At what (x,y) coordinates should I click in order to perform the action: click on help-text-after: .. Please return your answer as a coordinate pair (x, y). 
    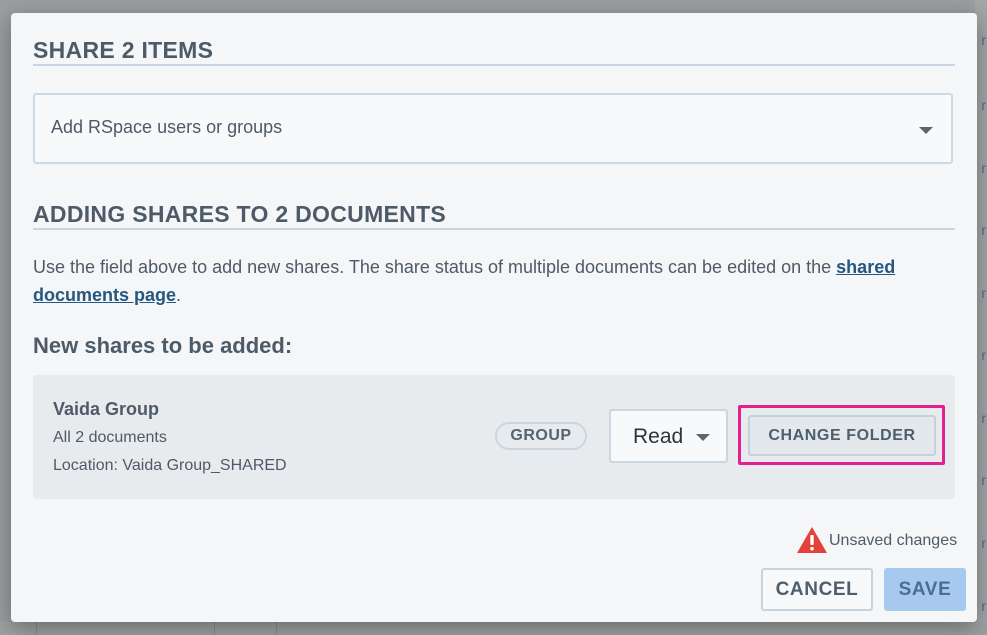
    Looking at the image, I should click on (179, 295).